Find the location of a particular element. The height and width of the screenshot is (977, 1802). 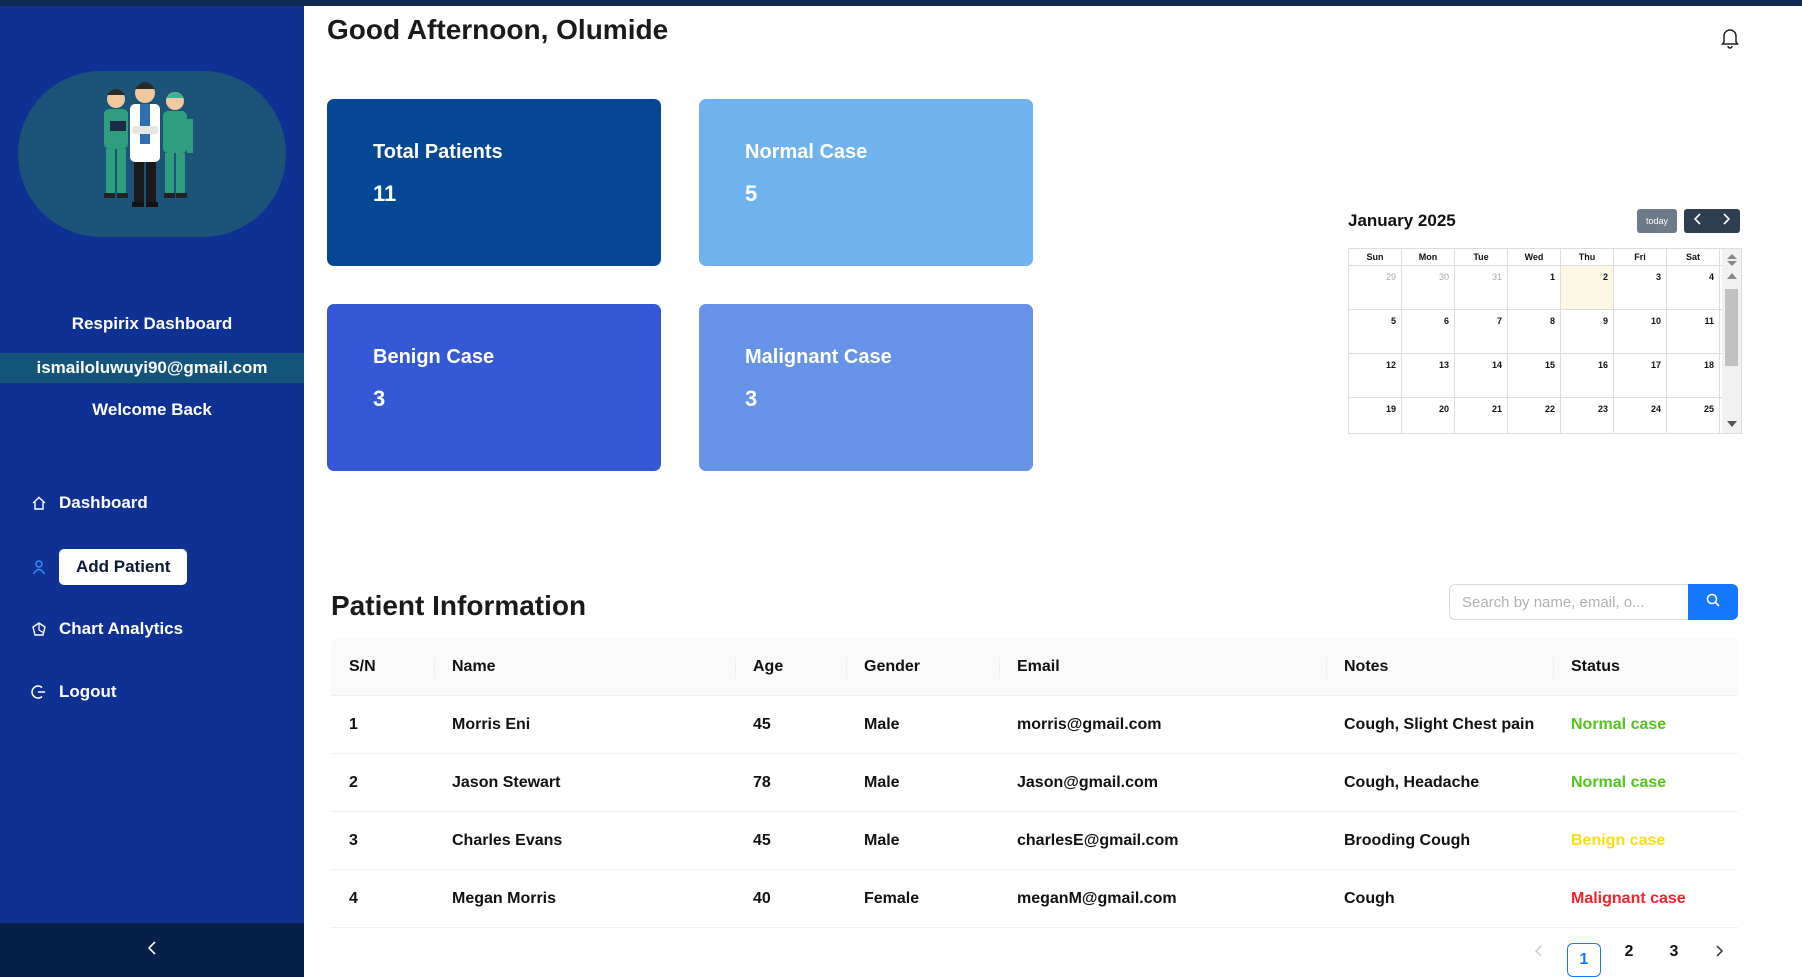

calendar-day: 30 is located at coordinates (1428, 287).